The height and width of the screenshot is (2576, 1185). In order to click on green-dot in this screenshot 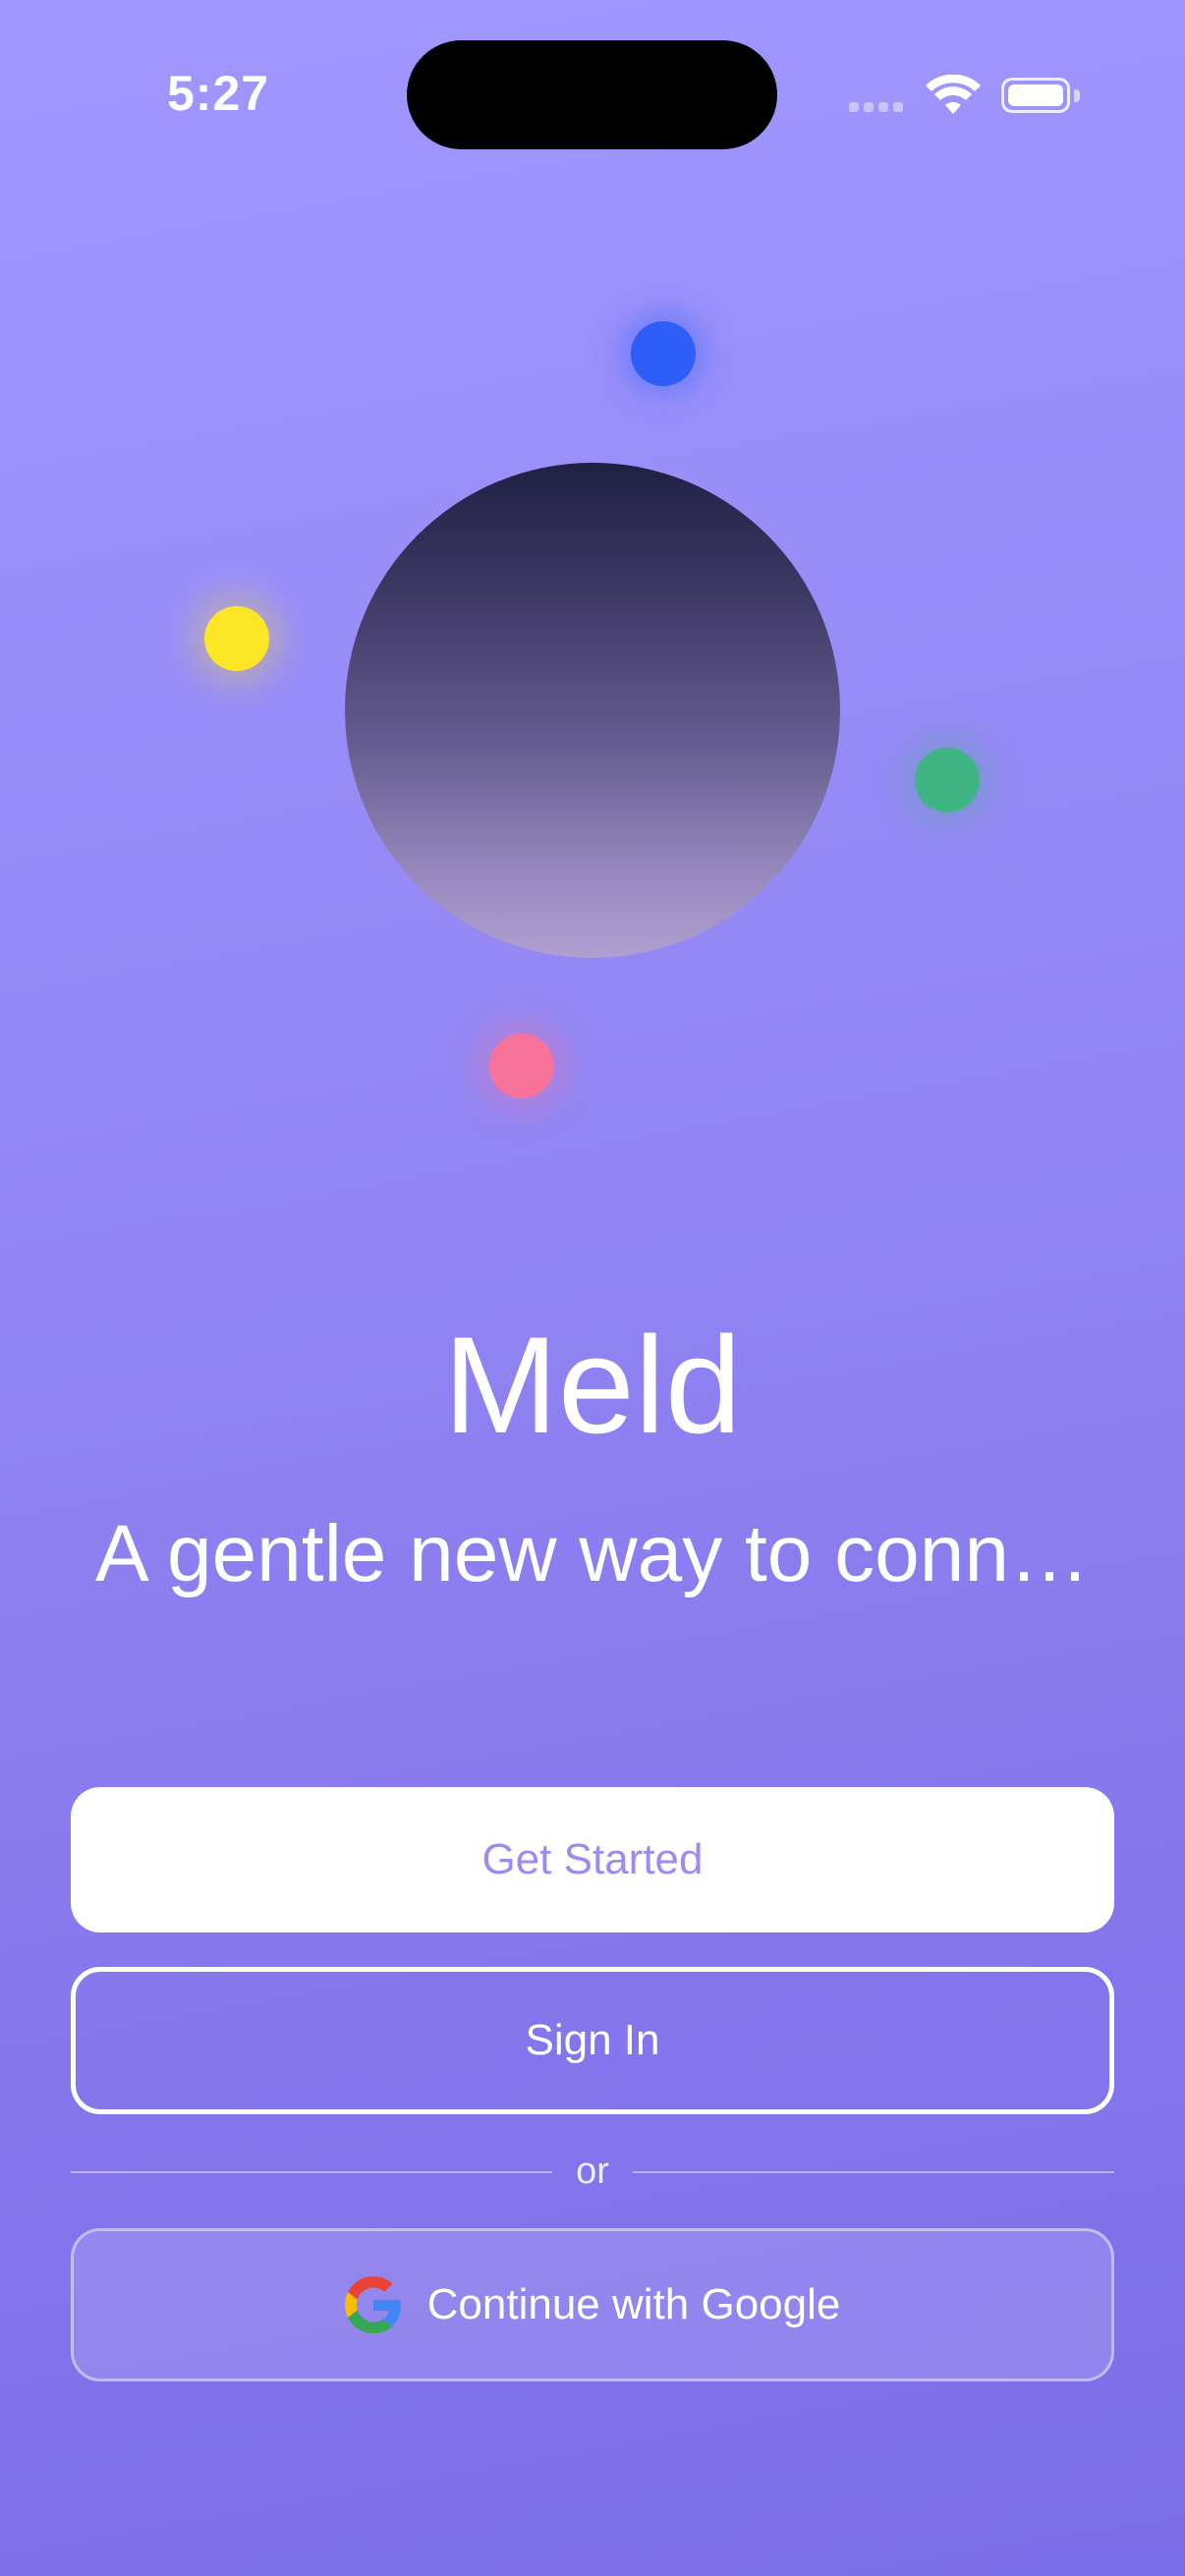, I will do `click(948, 780)`.